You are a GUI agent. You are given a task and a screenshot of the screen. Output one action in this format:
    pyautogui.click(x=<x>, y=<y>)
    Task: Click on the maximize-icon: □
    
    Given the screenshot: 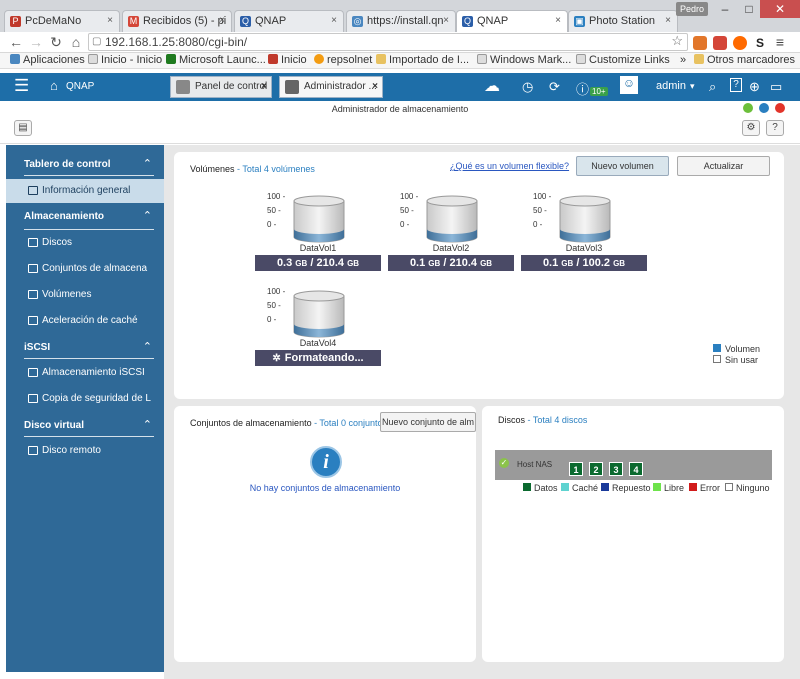 What is the action you would take?
    pyautogui.click(x=749, y=9)
    